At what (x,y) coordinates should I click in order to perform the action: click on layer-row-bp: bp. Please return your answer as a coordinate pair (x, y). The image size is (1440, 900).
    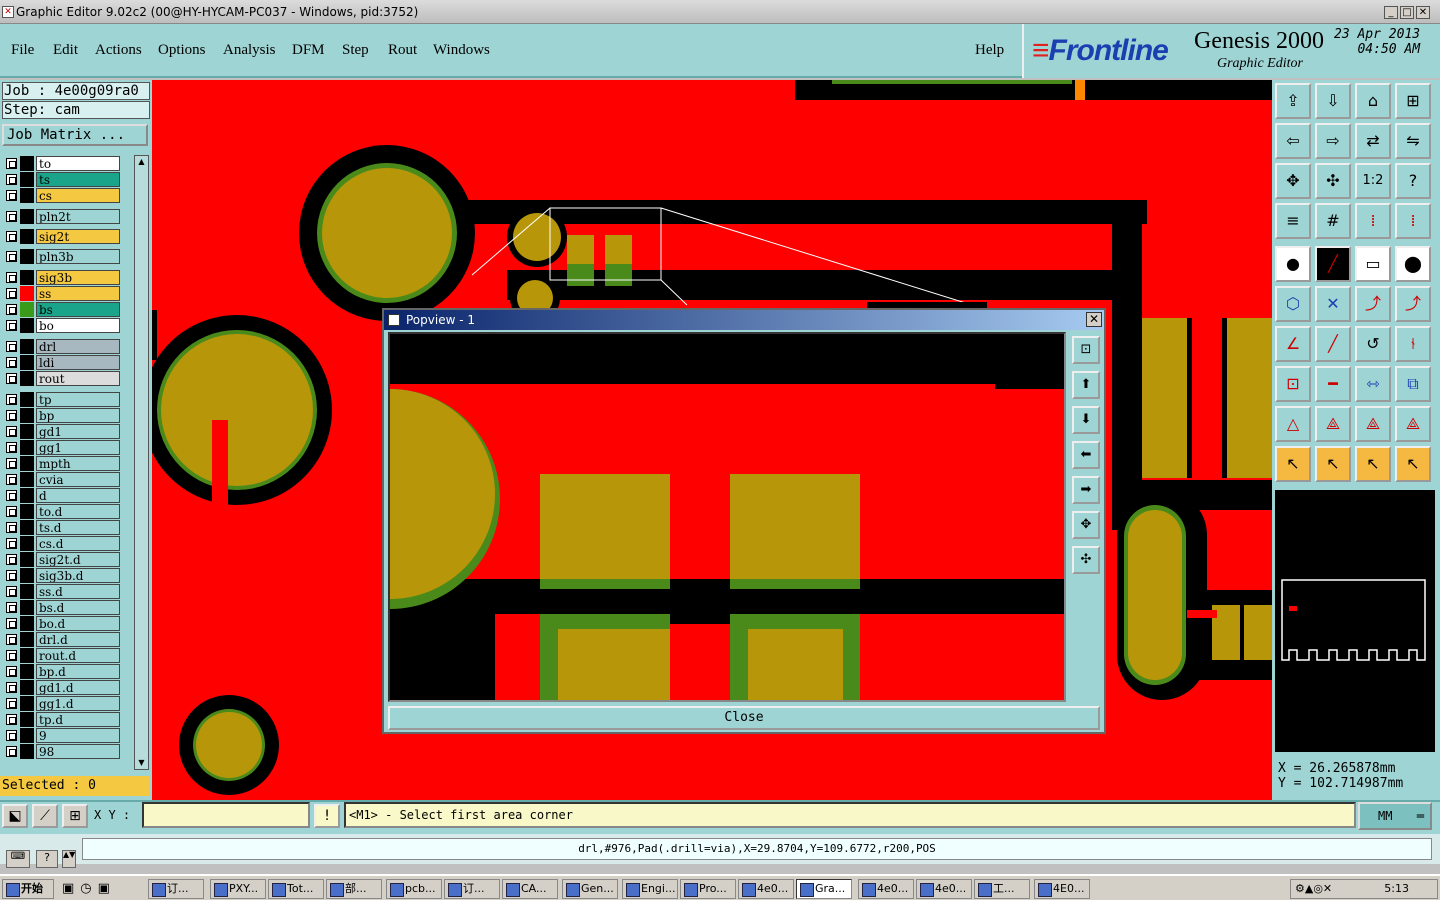
    Looking at the image, I should click on (63, 415).